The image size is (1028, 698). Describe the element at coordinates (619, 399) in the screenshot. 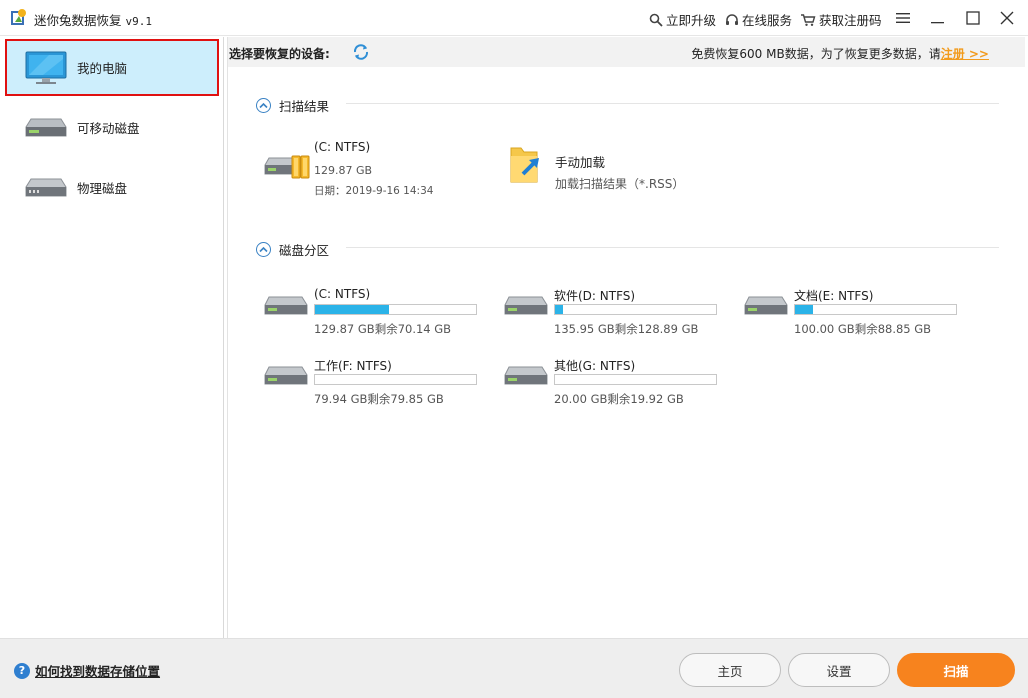

I see `partition-capacity: 20.00 GB剩余19.92 GB` at that location.